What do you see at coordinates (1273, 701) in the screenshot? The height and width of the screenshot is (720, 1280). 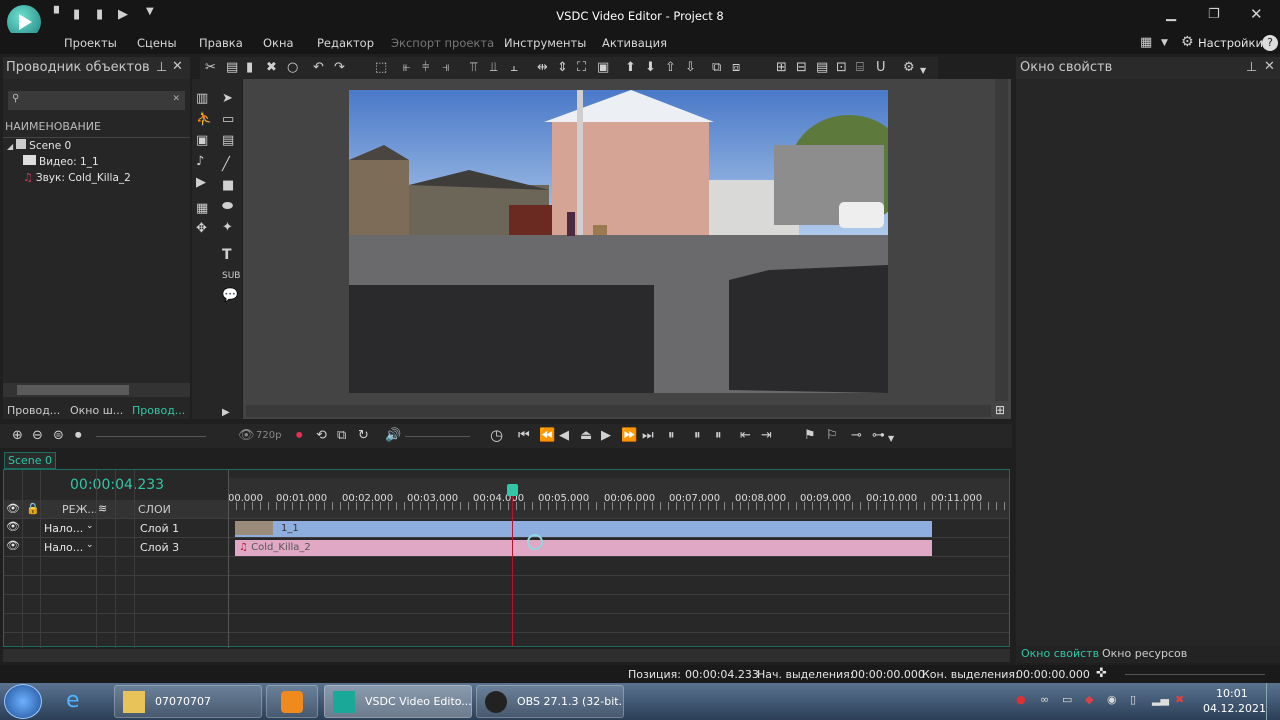 I see `show-desktop-button` at bounding box center [1273, 701].